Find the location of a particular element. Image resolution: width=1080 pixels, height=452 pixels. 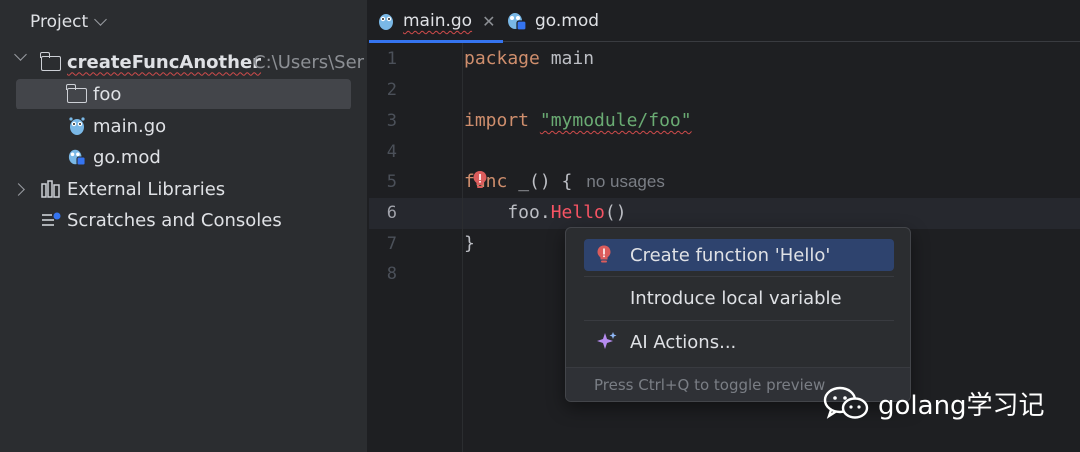

root-folder-path: C:\Users\Ser is located at coordinates (309, 62).